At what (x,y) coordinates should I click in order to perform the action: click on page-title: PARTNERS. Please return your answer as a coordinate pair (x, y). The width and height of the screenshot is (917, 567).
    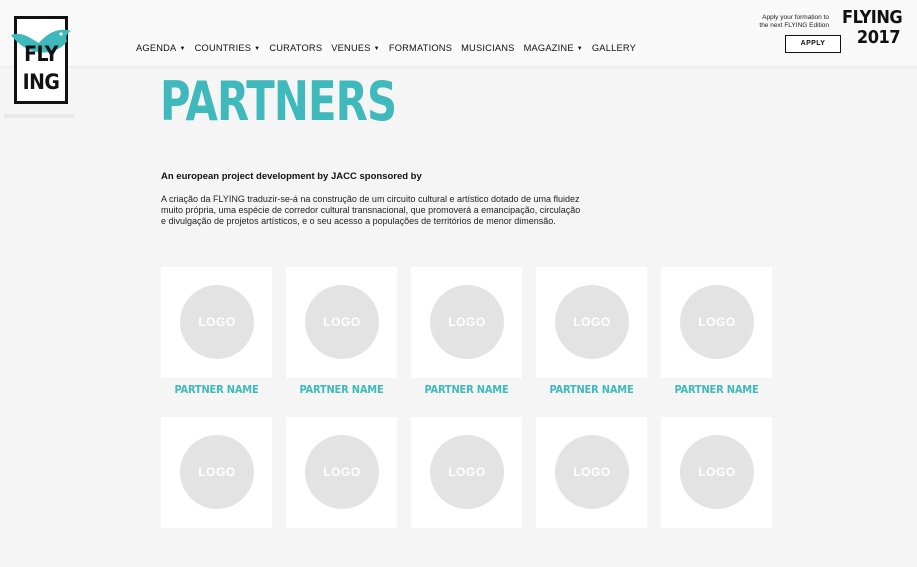
    Looking at the image, I should click on (278, 101).